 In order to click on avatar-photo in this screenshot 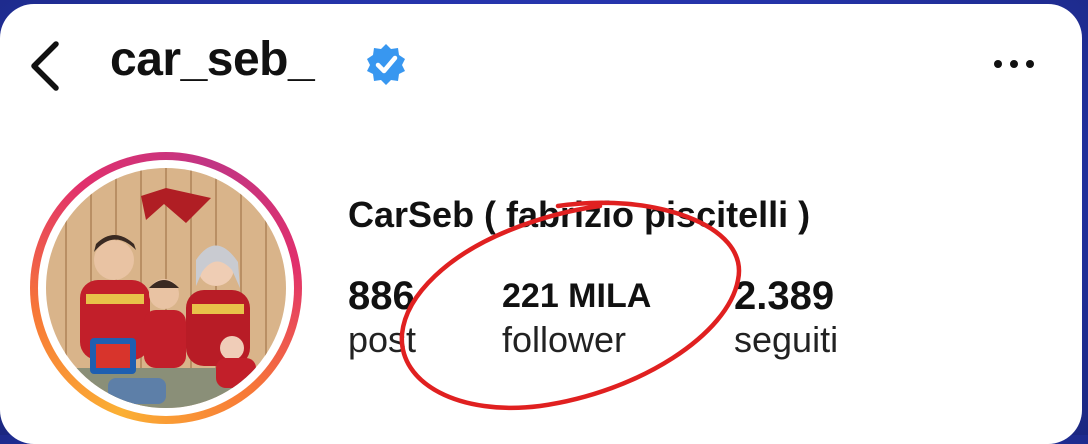, I will do `click(166, 288)`.